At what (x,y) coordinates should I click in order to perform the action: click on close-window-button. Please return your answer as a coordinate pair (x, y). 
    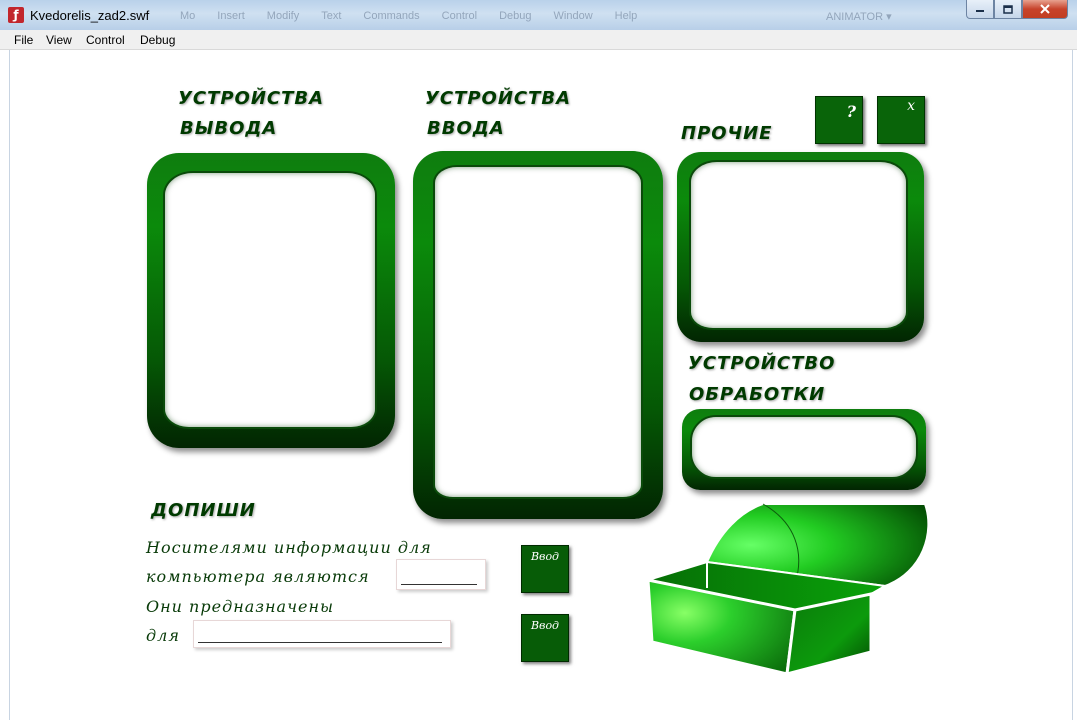
    Looking at the image, I should click on (1045, 9).